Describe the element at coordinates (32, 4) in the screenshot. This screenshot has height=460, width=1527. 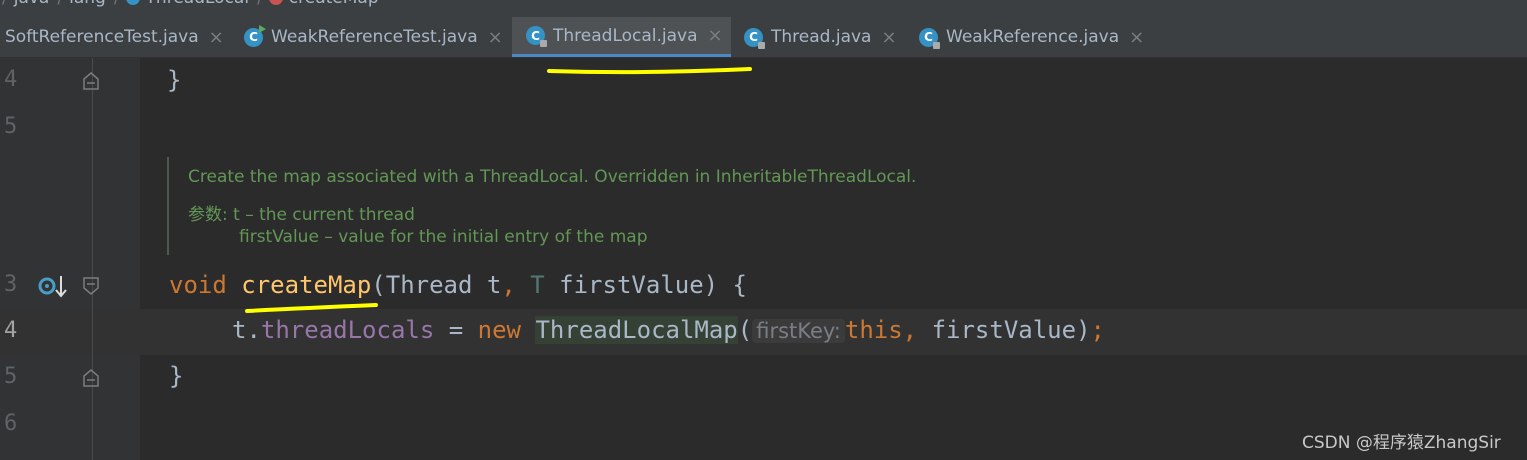
I see `breadcrumb-item-java: java` at that location.